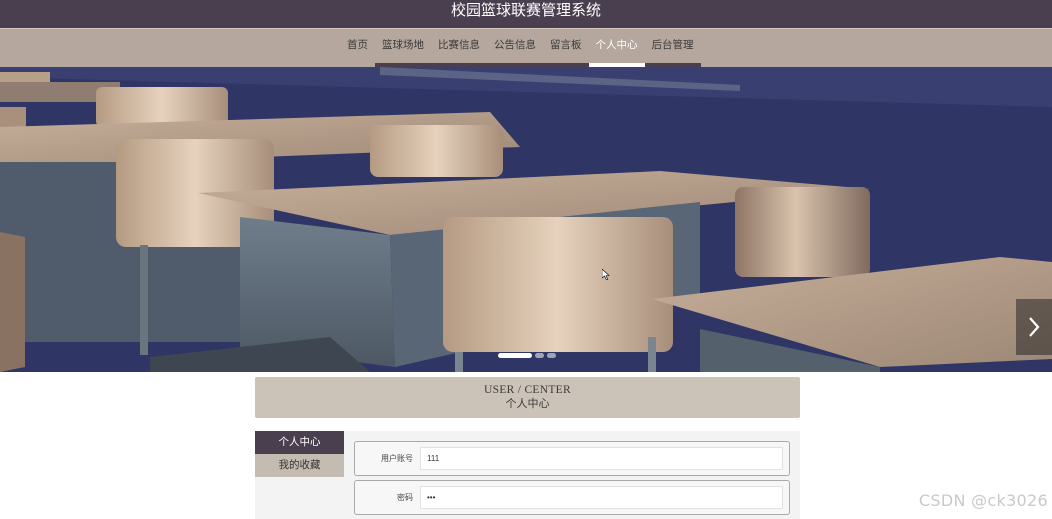 The image size is (1052, 519). I want to click on form-row-password: 密码 •••, so click(572, 497).